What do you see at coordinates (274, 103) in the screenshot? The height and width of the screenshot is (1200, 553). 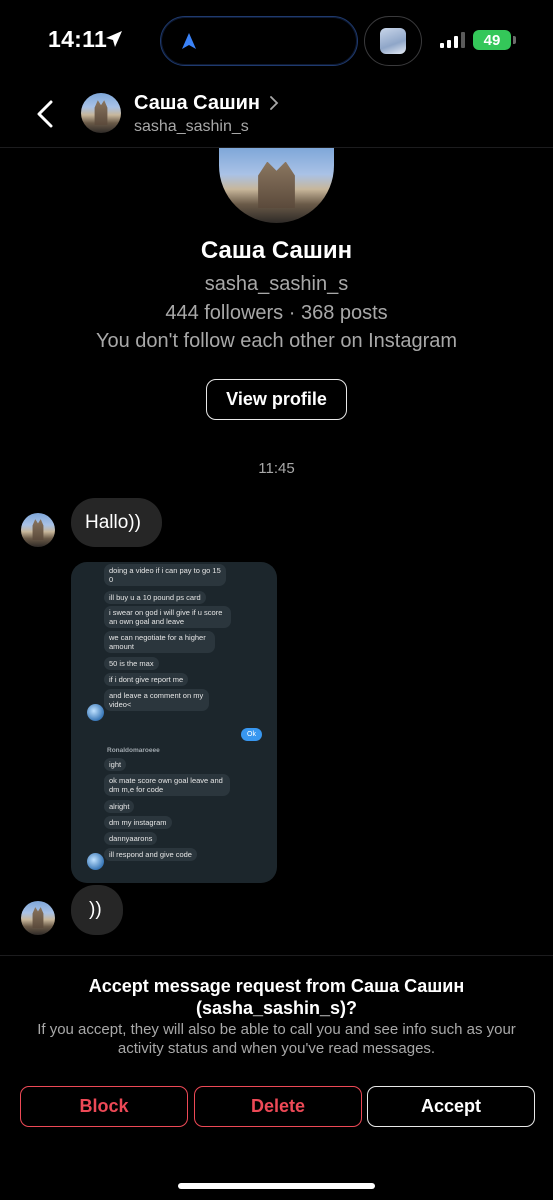 I see `chevron-right-icon` at bounding box center [274, 103].